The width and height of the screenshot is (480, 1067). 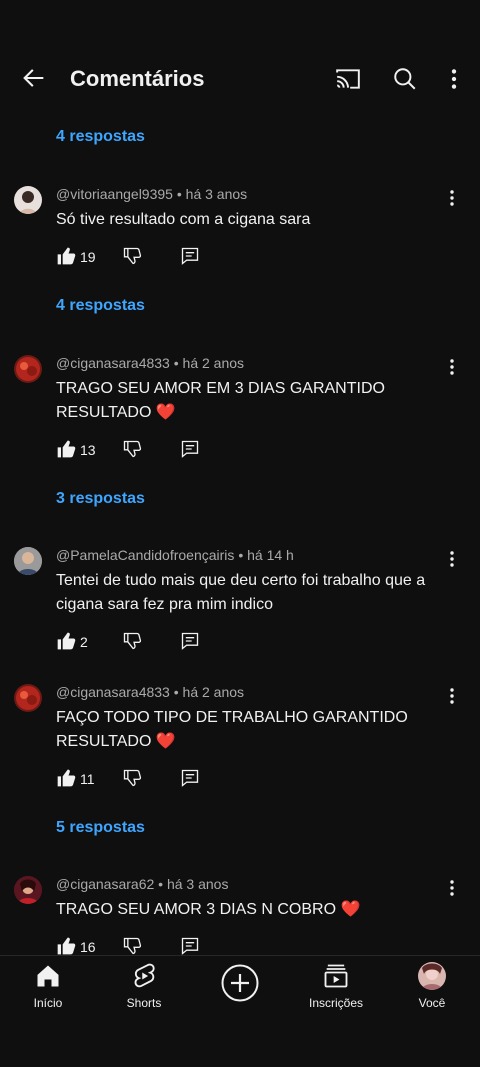 I want to click on comment-meta: @vitoriaangel9395 • há 3 anos, so click(x=151, y=194).